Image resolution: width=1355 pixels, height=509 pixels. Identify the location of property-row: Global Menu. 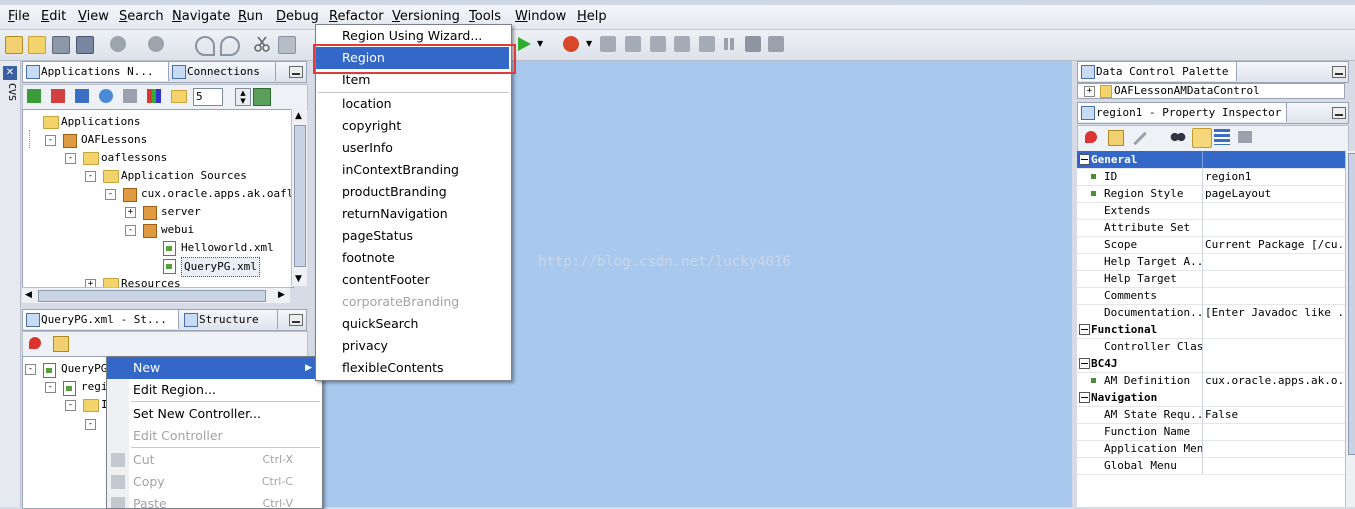
(1211, 466).